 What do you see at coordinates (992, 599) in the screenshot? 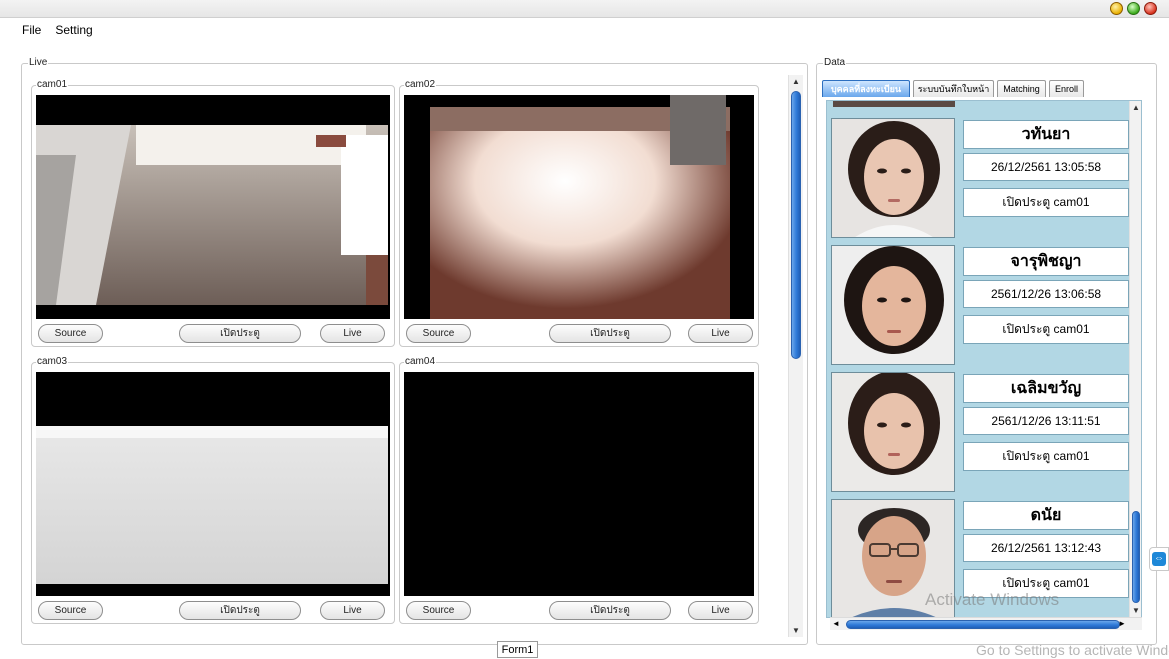
I see `activation-watermark-title: Activate Windows` at bounding box center [992, 599].